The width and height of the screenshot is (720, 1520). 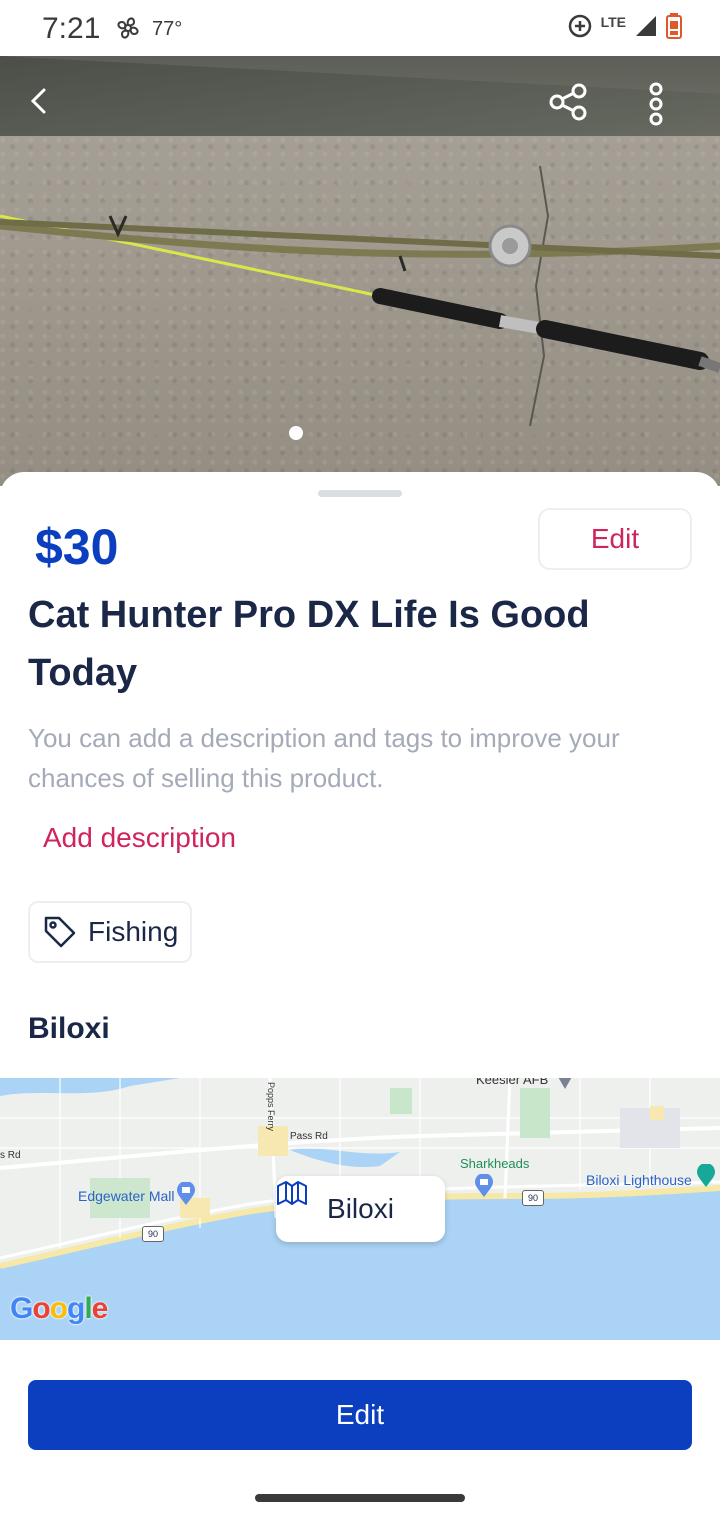 I want to click on data-saver-icon, so click(x=580, y=28).